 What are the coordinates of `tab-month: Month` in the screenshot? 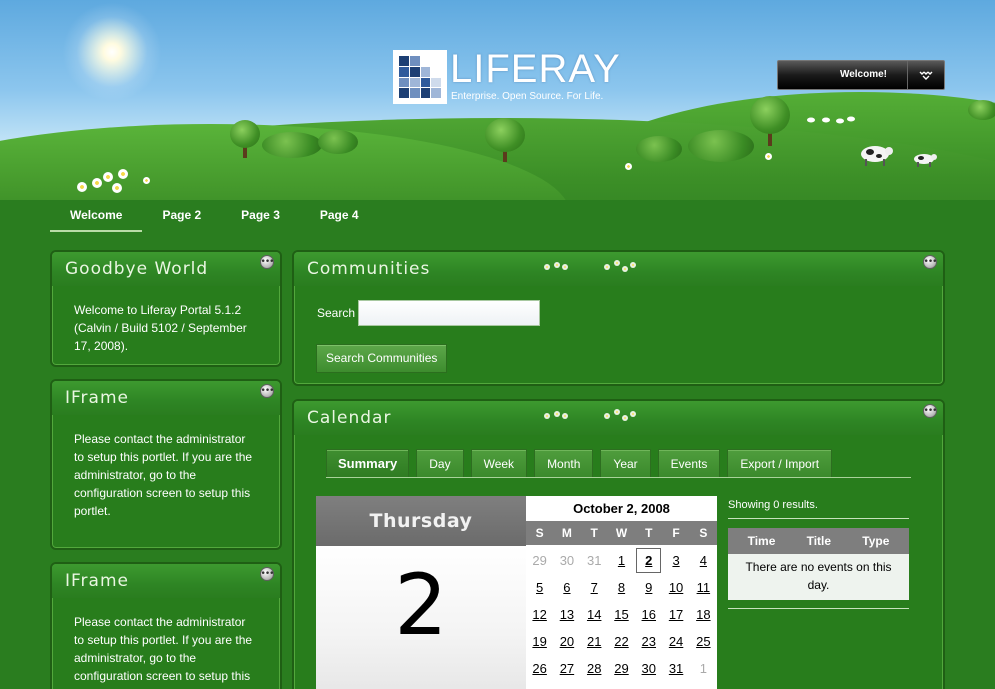 It's located at (564, 463).